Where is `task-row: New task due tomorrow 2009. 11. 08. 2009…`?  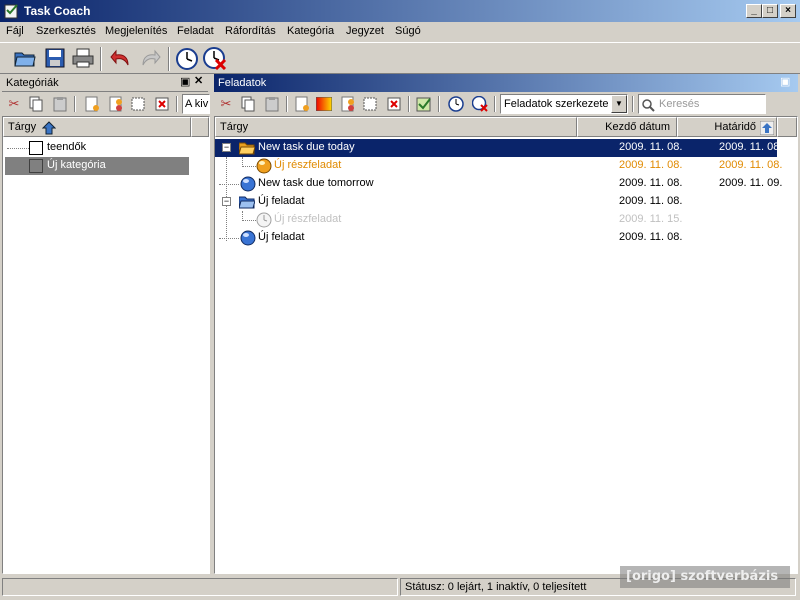 task-row: New task due tomorrow 2009. 11. 08. 2009… is located at coordinates (498, 184).